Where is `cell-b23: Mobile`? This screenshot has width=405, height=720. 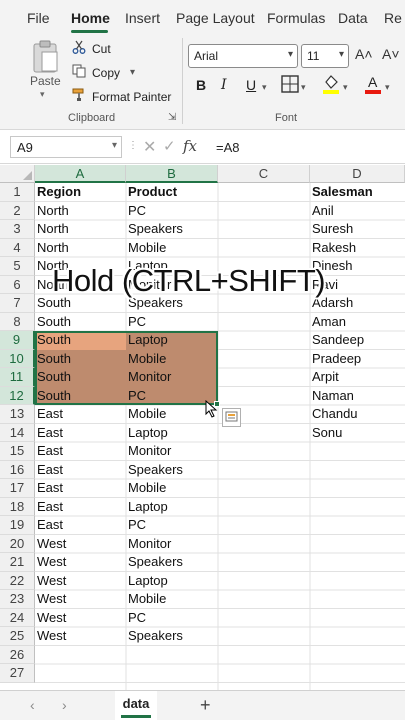 cell-b23: Mobile is located at coordinates (146, 599).